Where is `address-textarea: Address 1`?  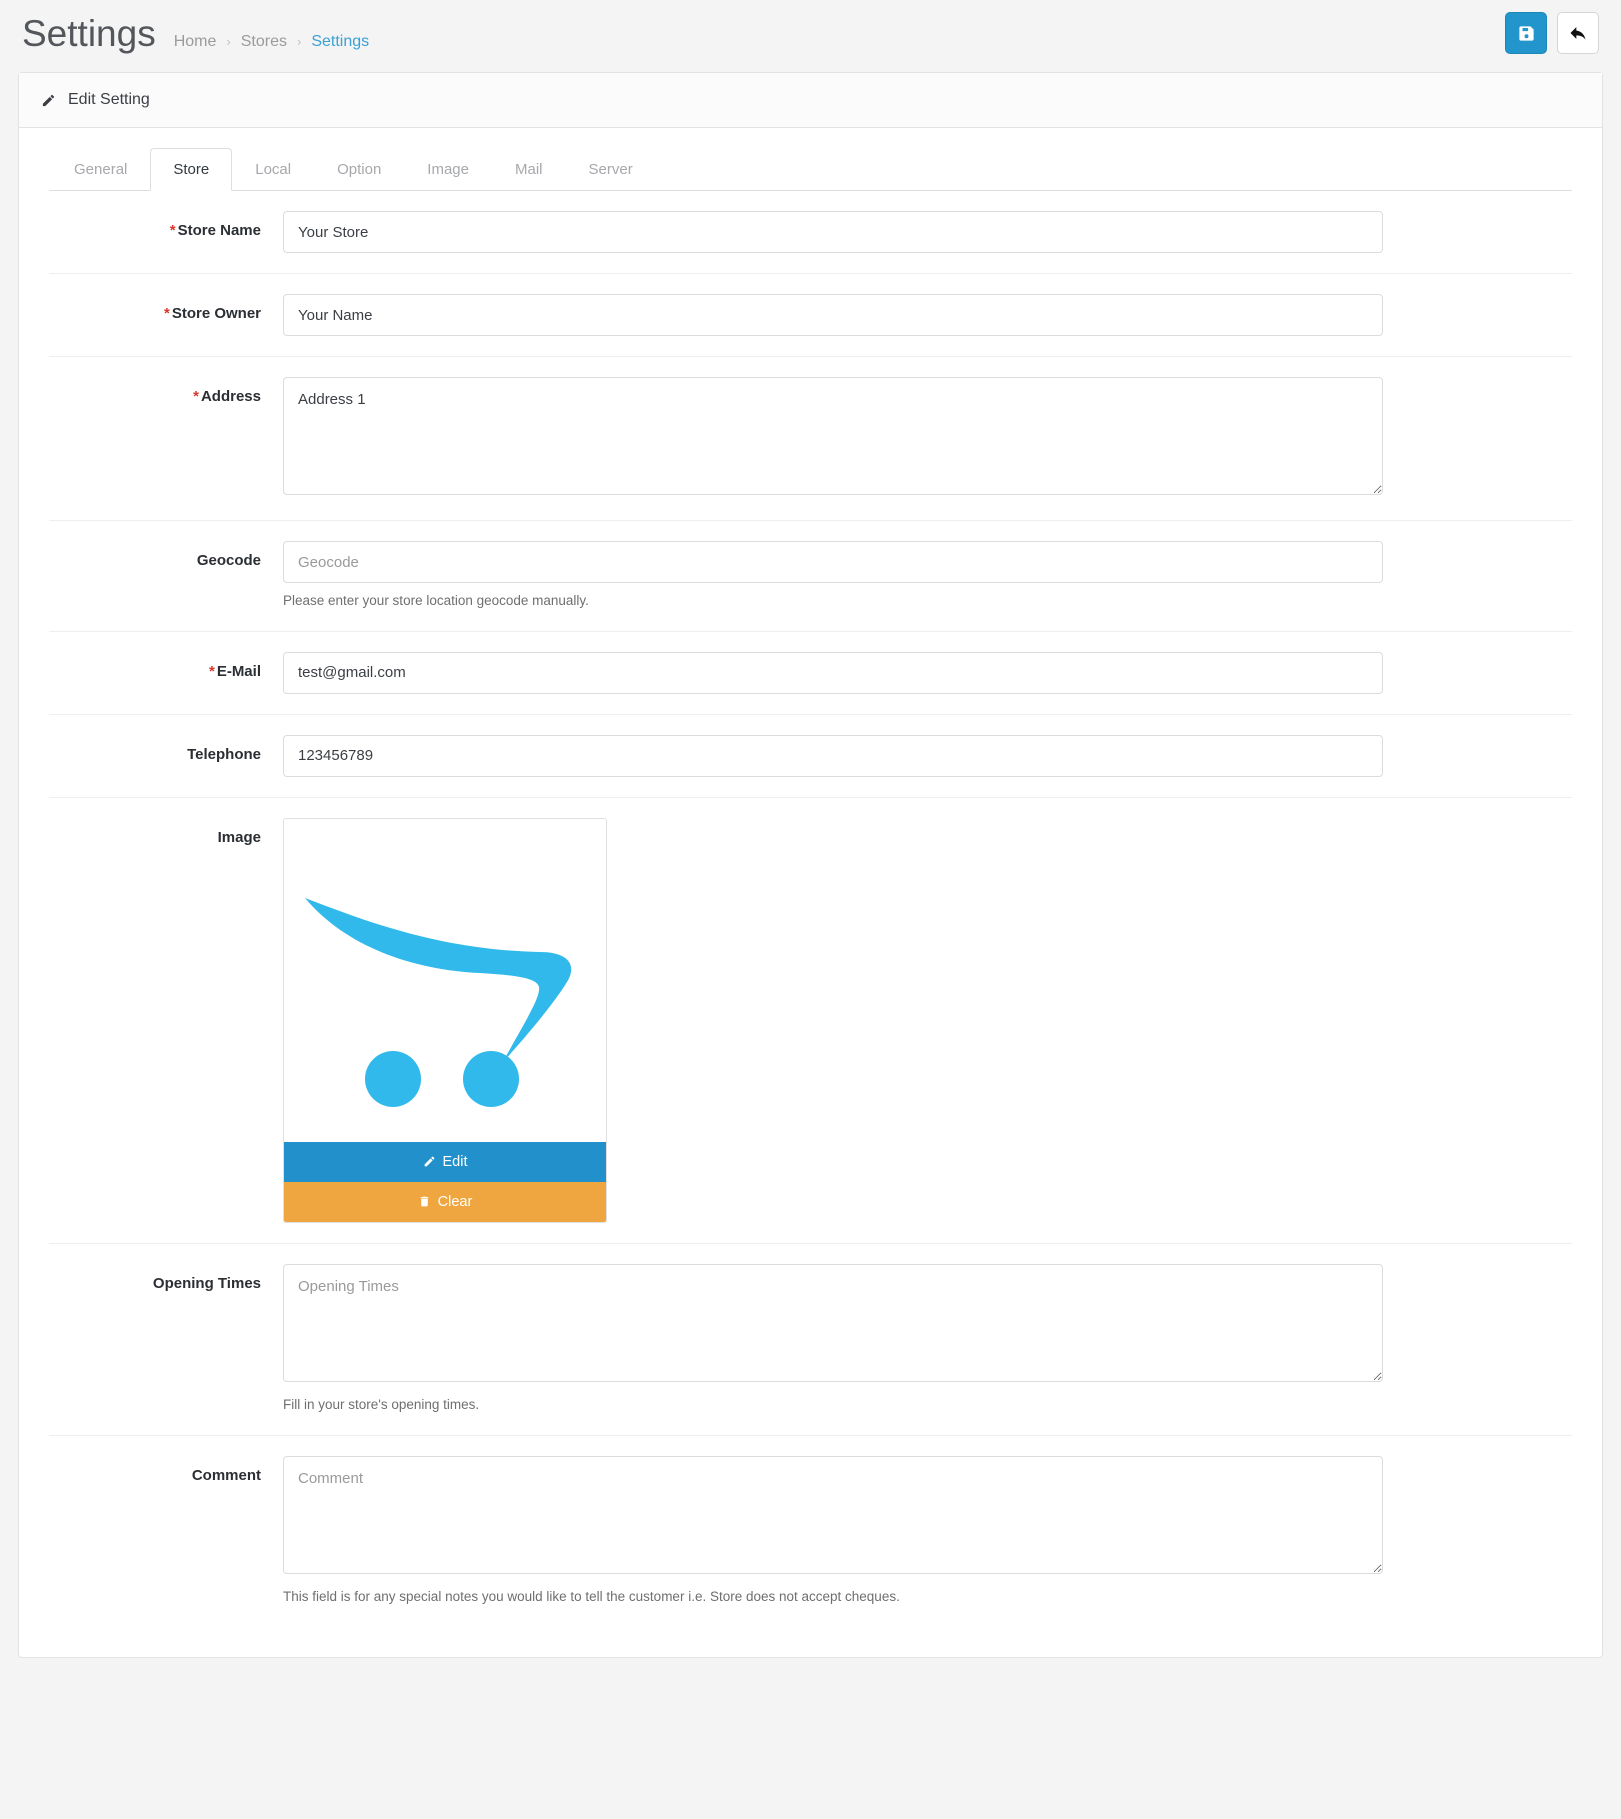
address-textarea: Address 1 is located at coordinates (833, 436).